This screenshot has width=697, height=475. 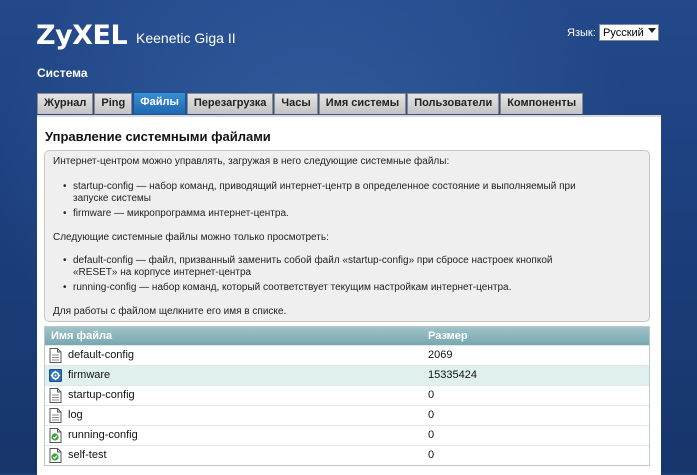 What do you see at coordinates (230, 103) in the screenshot?
I see `tab-reboot: Перезагрузка` at bounding box center [230, 103].